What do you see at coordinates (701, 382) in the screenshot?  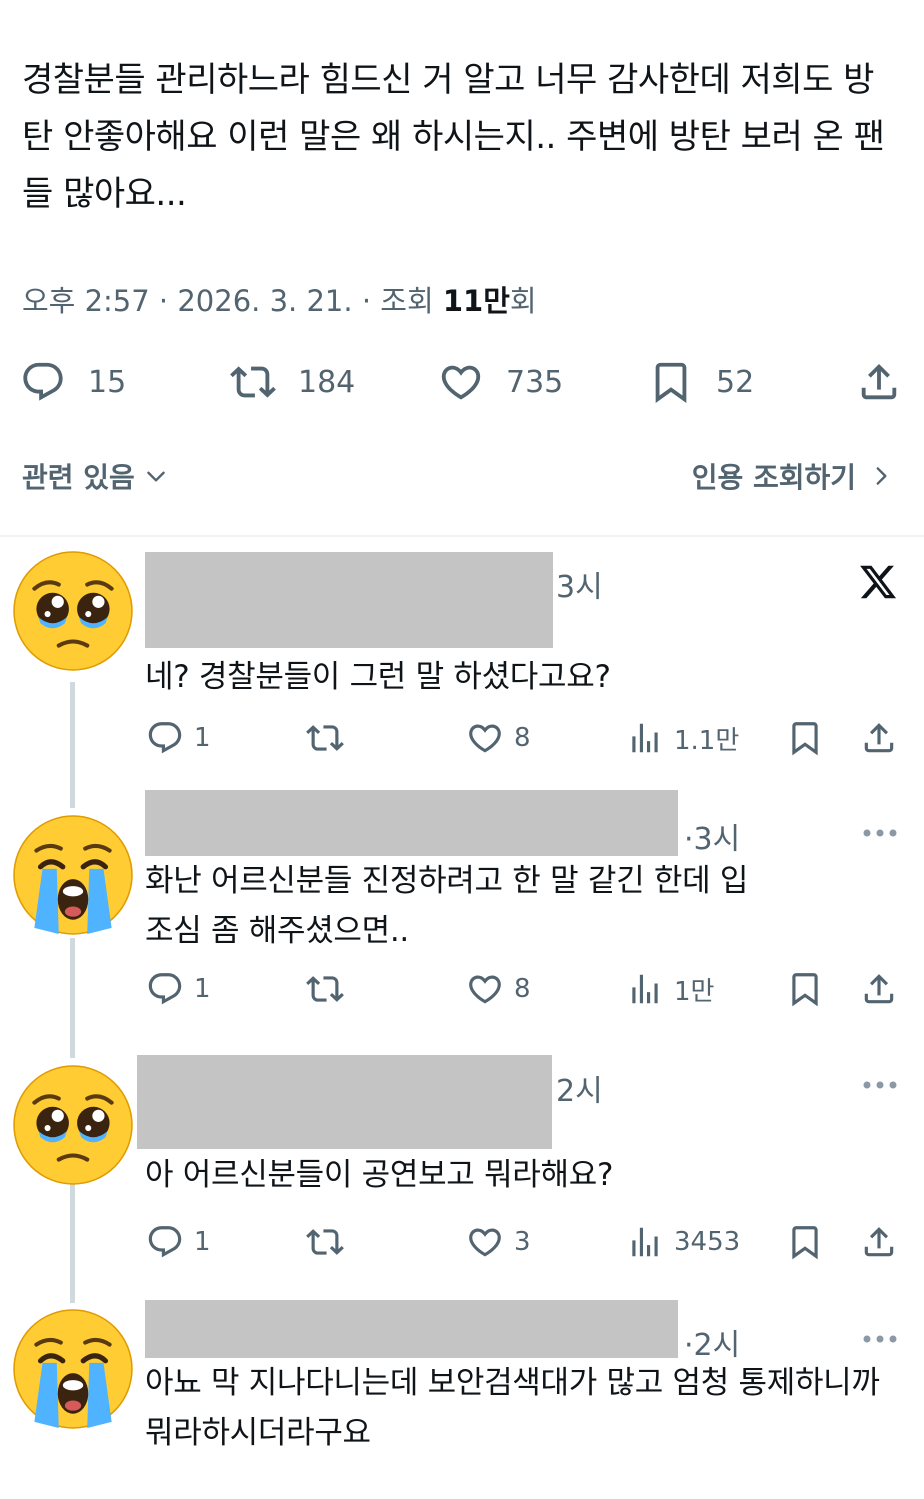 I see `bookmark-button: 52` at bounding box center [701, 382].